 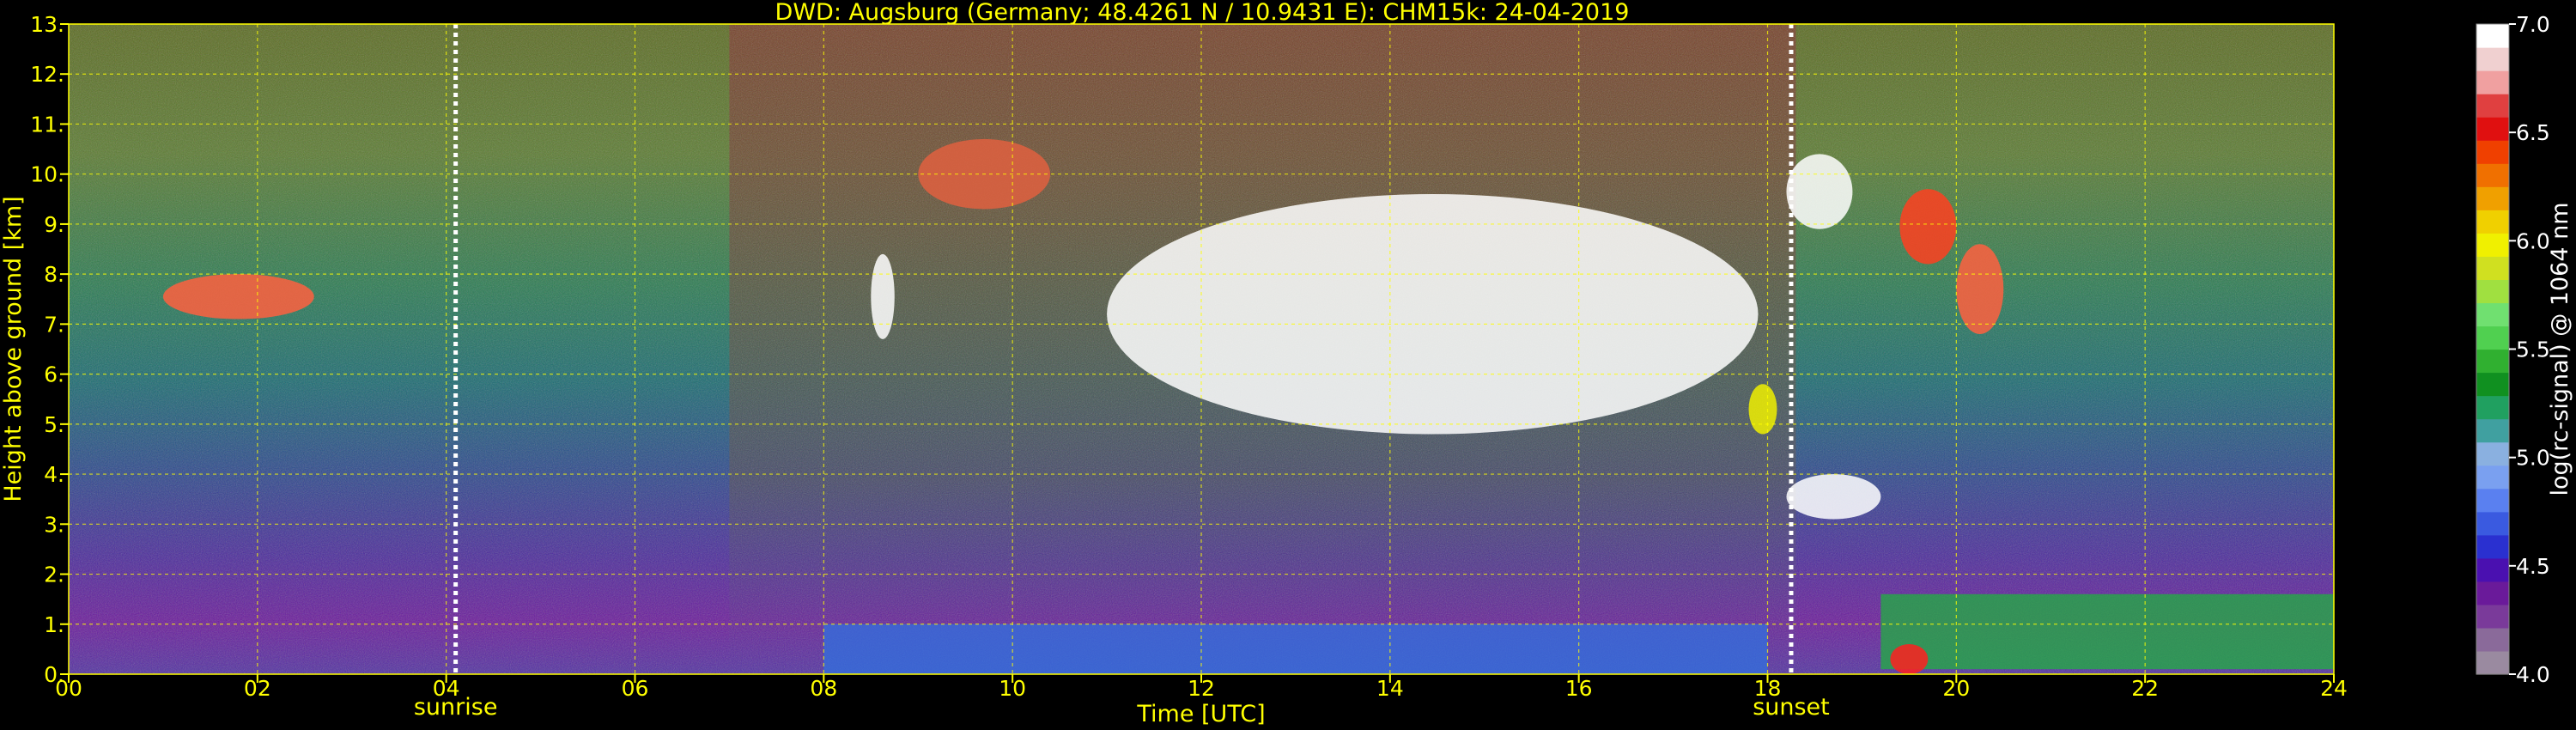 What do you see at coordinates (54, 624) in the screenshot?
I see `y-tick-label: 1.` at bounding box center [54, 624].